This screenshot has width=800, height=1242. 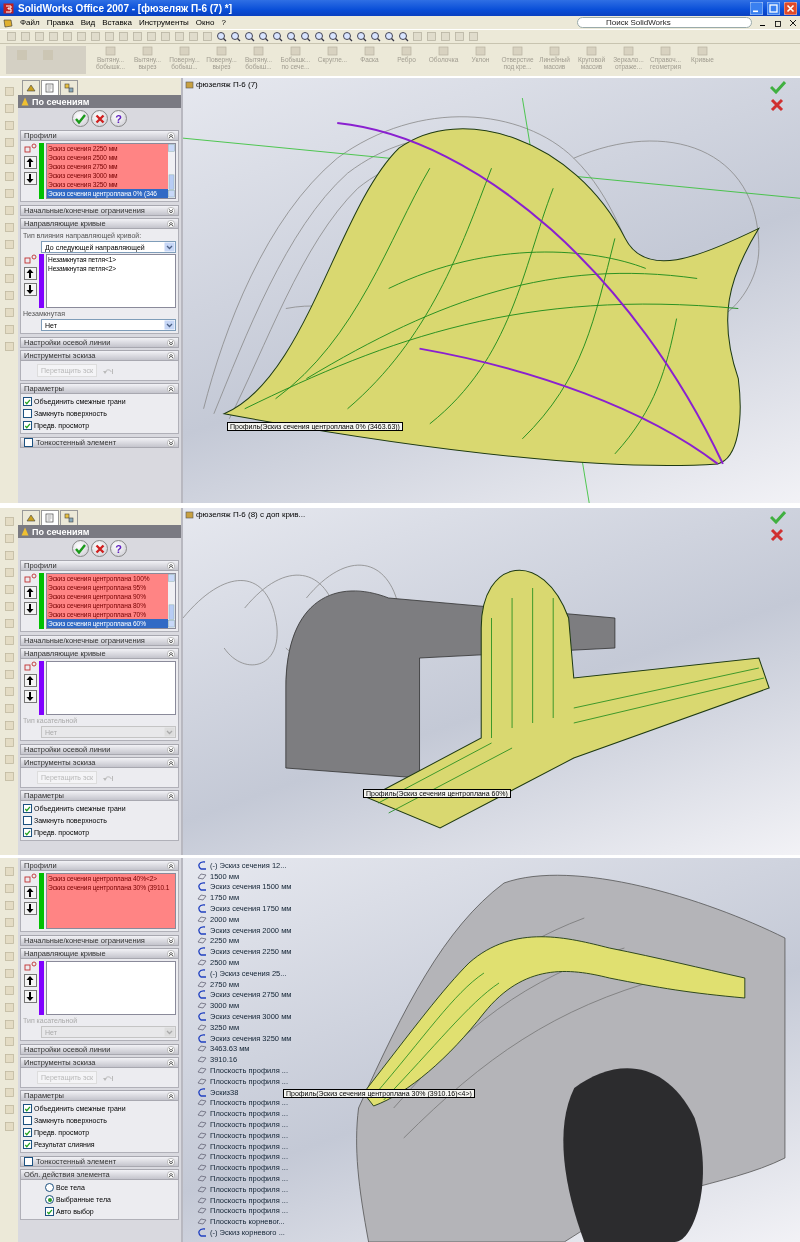 I want to click on menu-item: Вставка, so click(x=117, y=22).